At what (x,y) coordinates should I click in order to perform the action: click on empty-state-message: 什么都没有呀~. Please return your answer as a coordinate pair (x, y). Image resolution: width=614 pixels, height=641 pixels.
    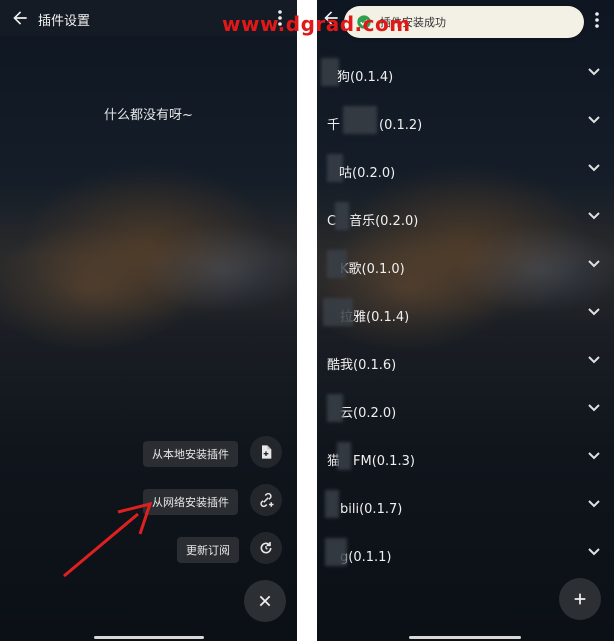
    Looking at the image, I should click on (148, 115).